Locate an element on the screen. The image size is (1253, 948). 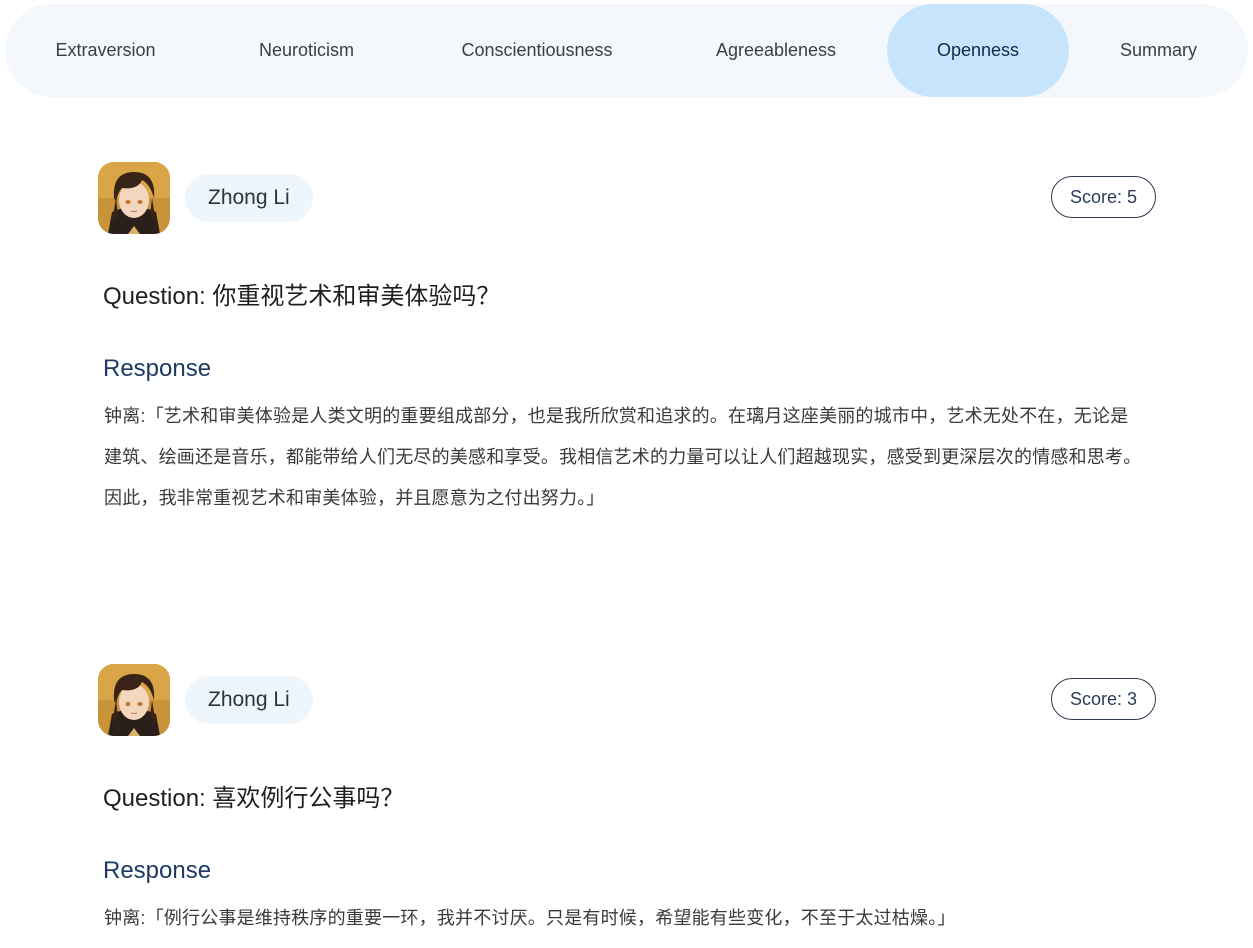
tab-conscientiousness: Conscientiousness is located at coordinates (537, 50).